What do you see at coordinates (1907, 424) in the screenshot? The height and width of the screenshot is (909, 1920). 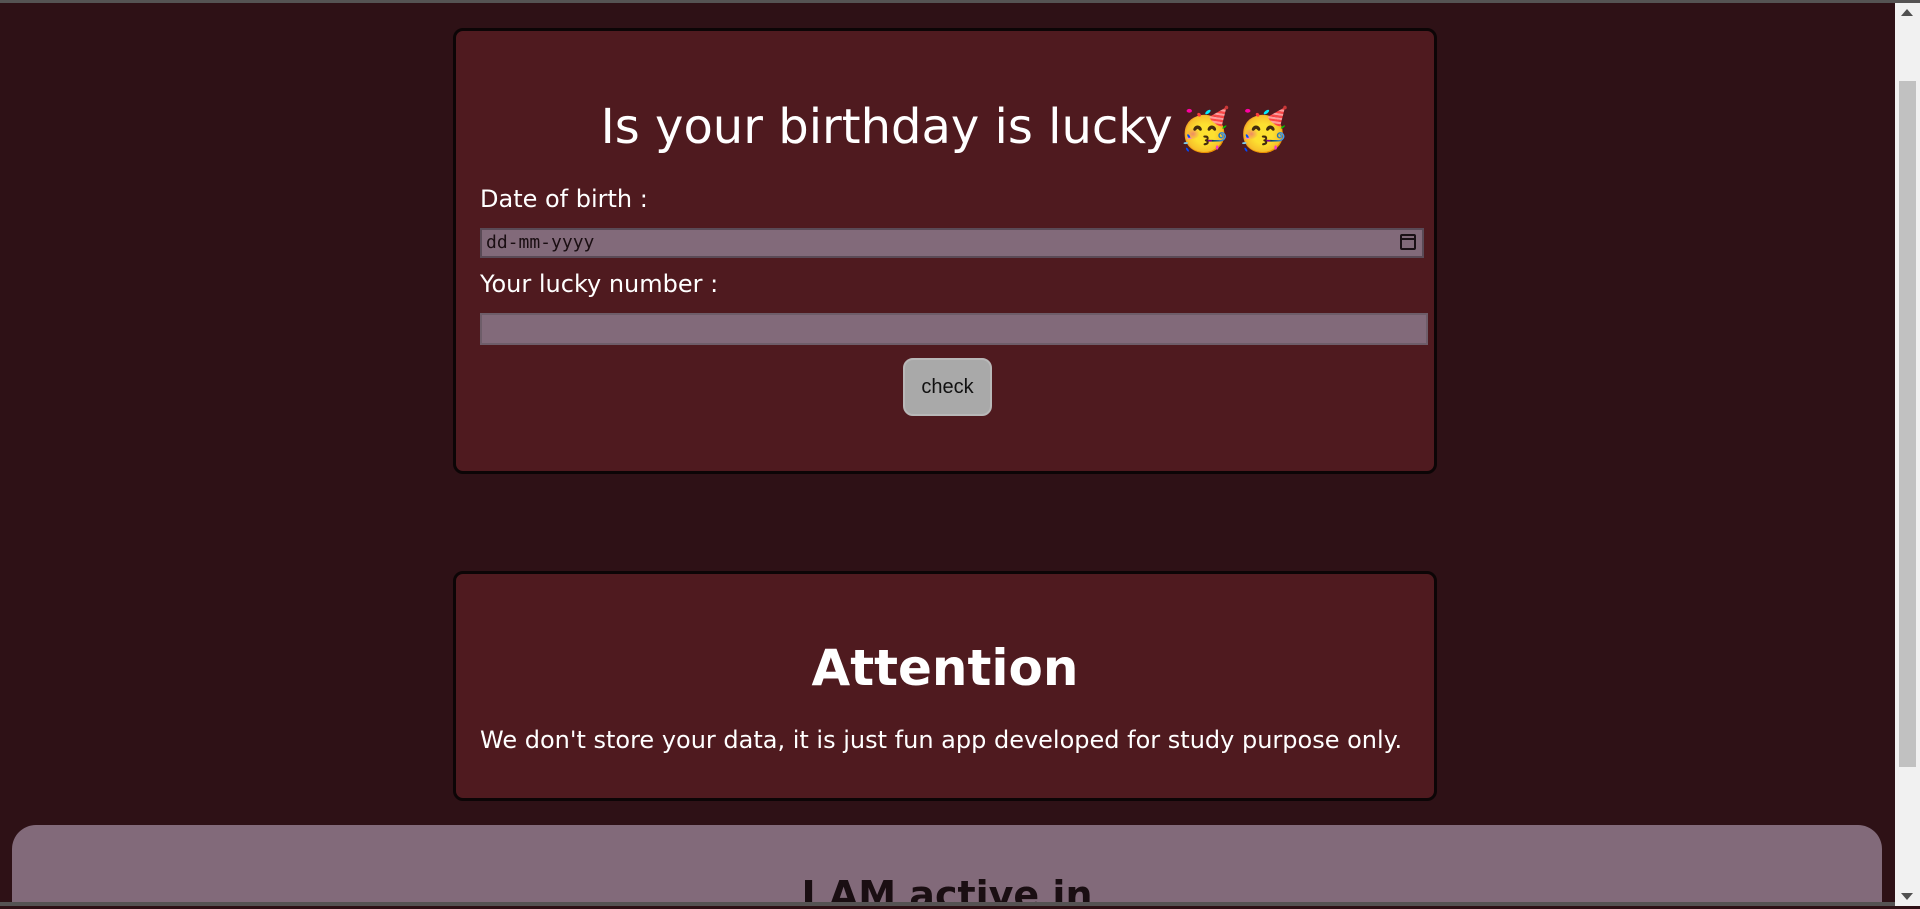 I see `scrollbar-thumb` at bounding box center [1907, 424].